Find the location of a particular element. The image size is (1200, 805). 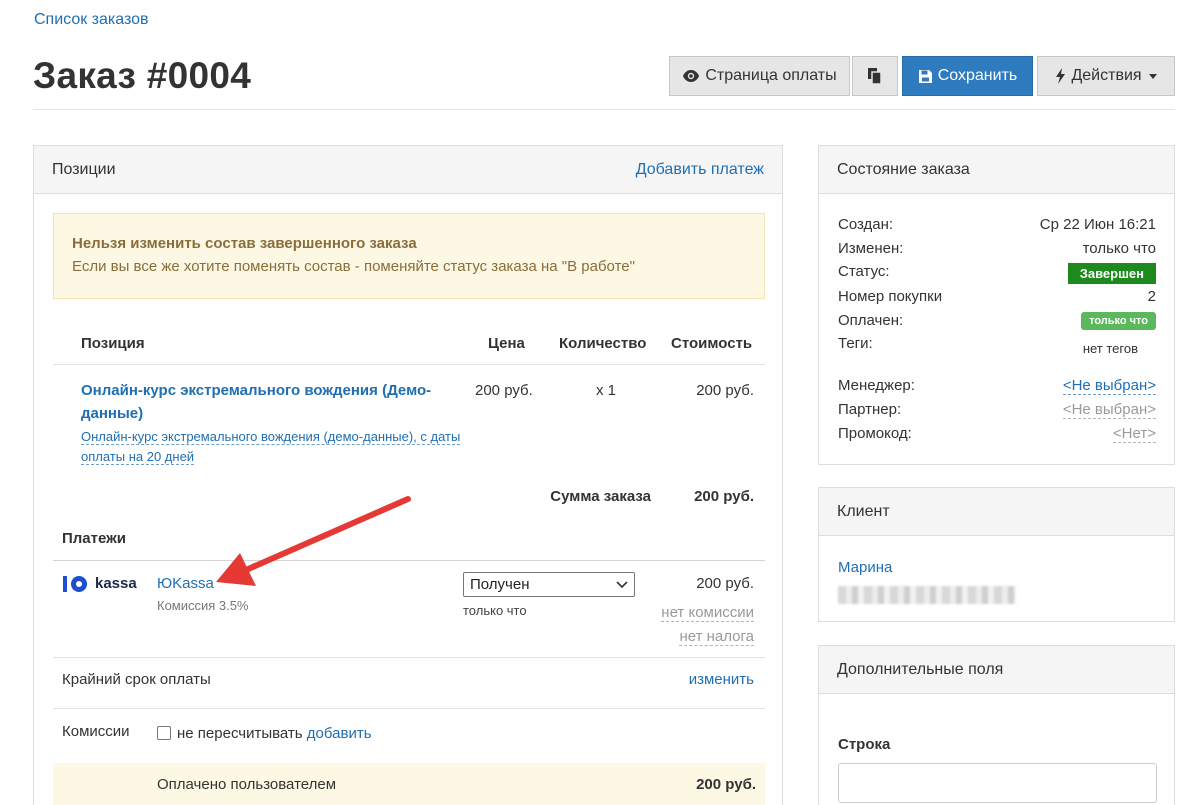

eye-icon is located at coordinates (691, 76).